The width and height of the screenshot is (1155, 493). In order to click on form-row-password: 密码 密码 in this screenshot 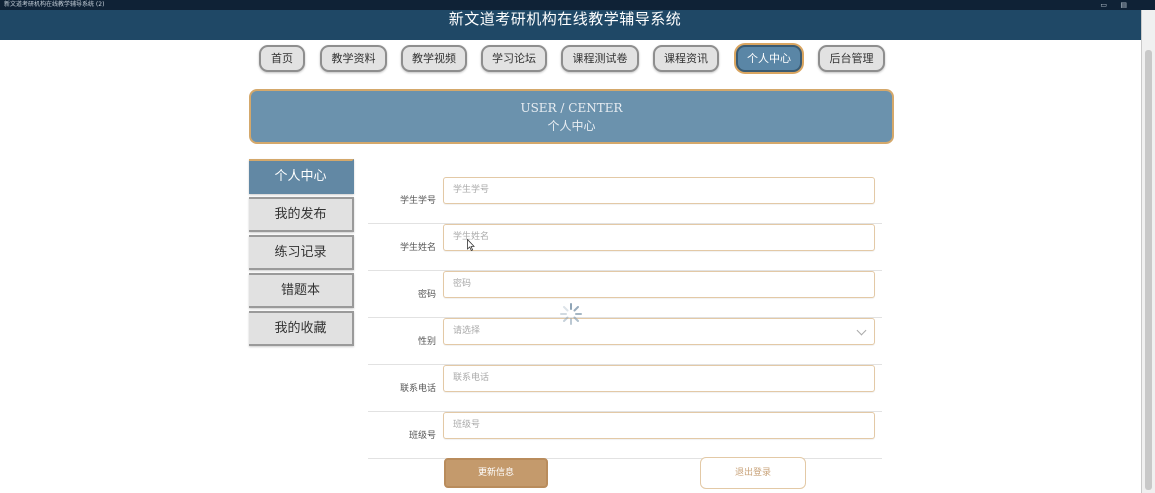, I will do `click(625, 294)`.